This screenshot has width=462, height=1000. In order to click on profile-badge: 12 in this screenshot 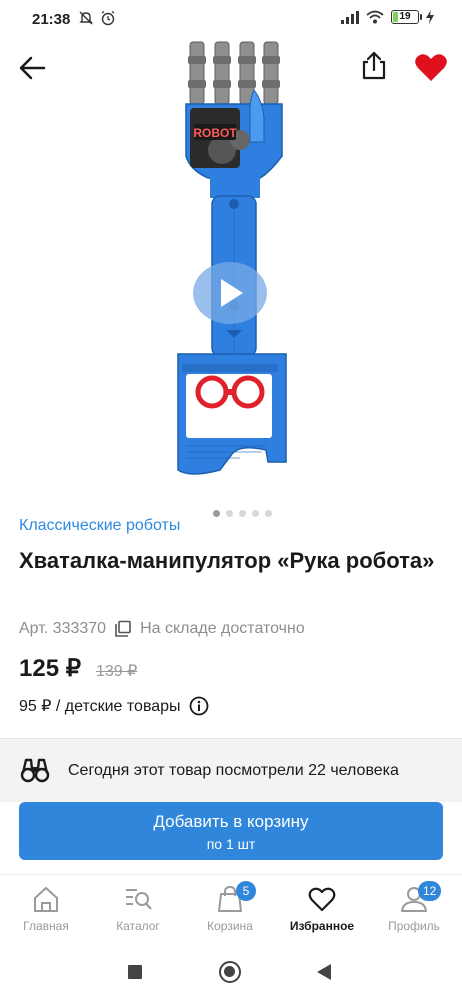, I will do `click(430, 891)`.